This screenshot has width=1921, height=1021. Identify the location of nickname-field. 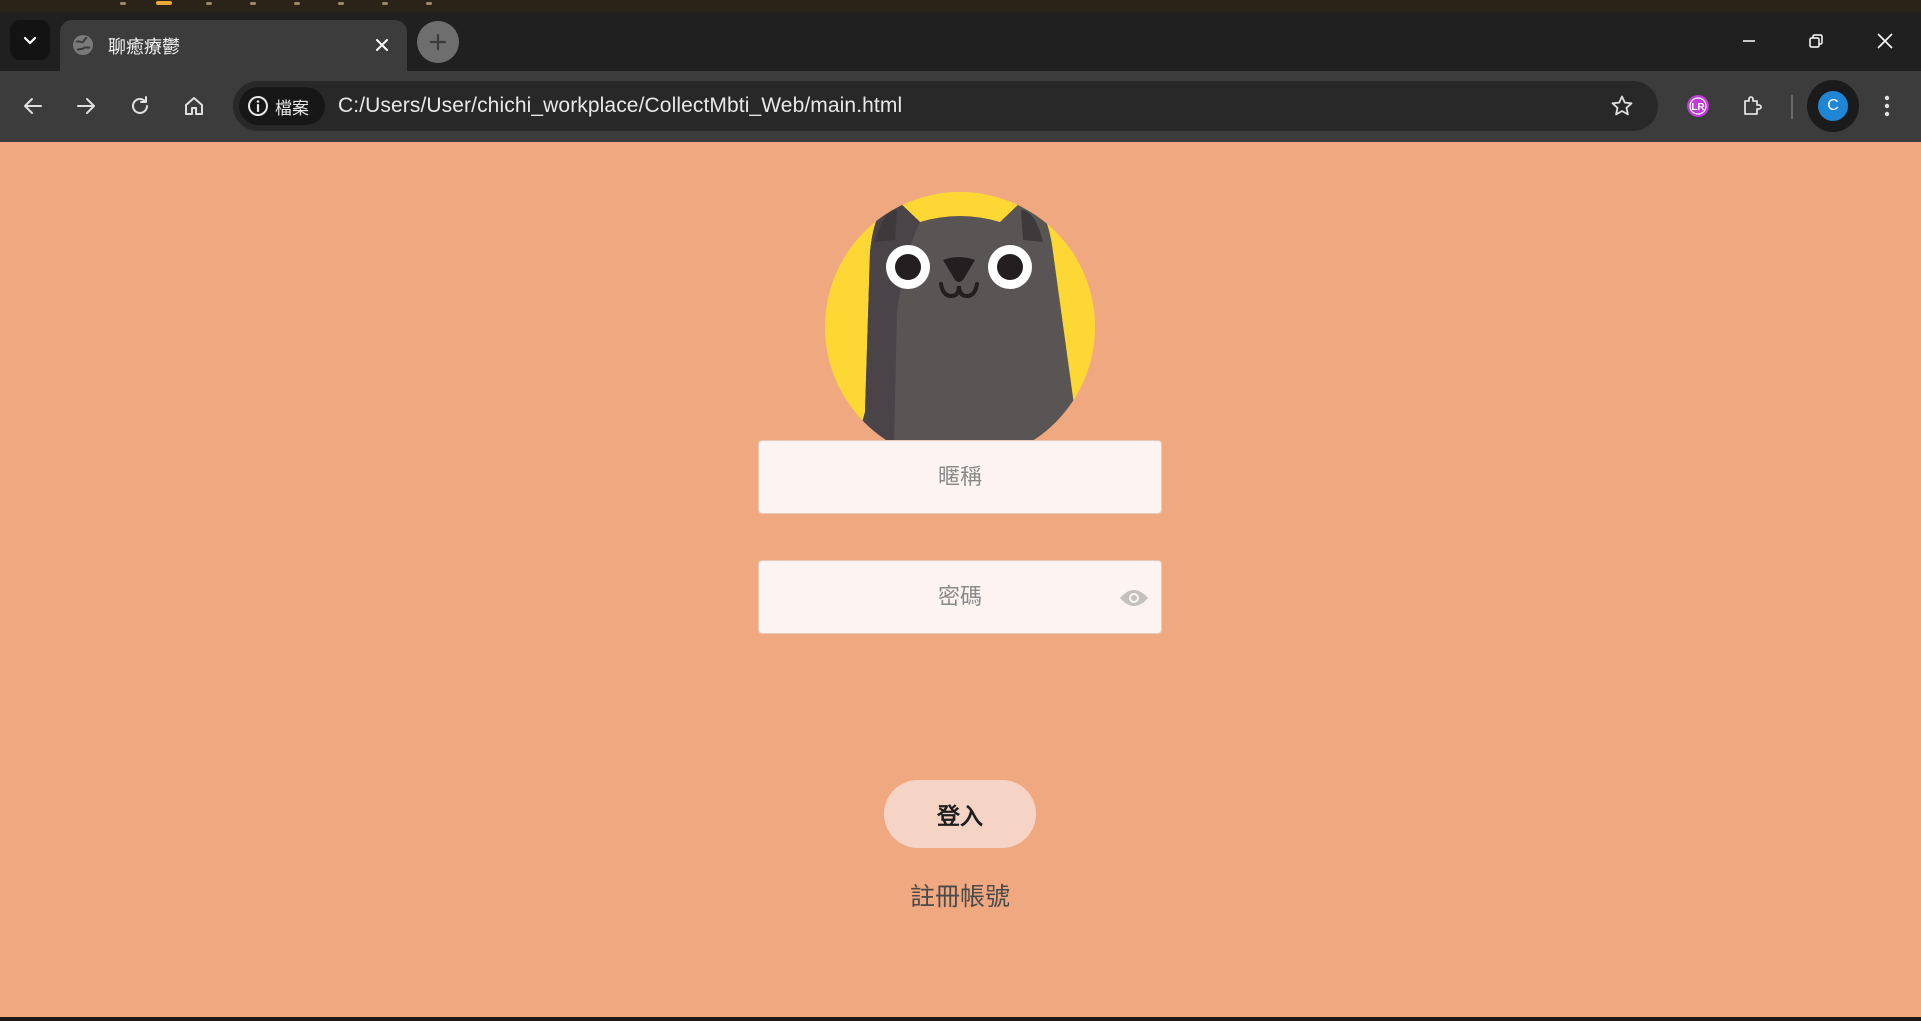
(960, 477).